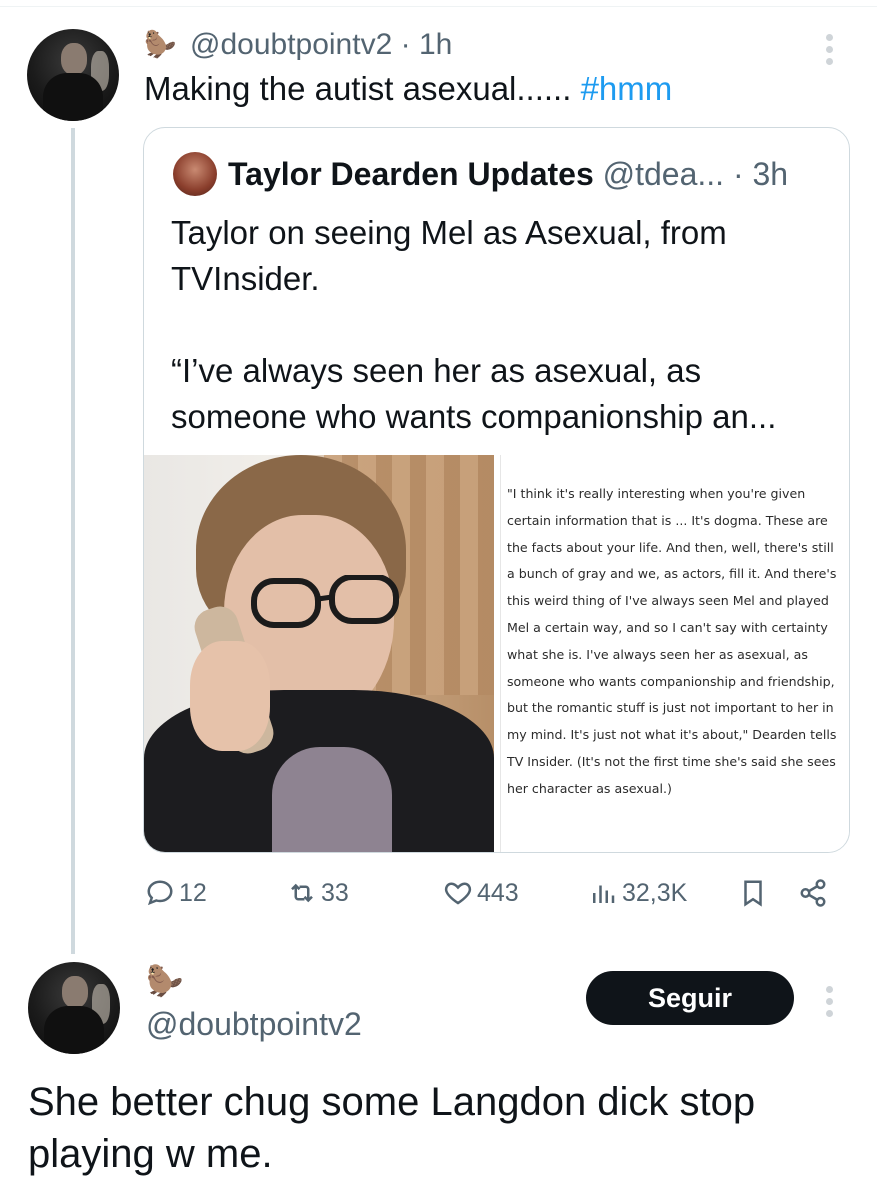  Describe the element at coordinates (829, 49) in the screenshot. I see `more-options-icon` at that location.